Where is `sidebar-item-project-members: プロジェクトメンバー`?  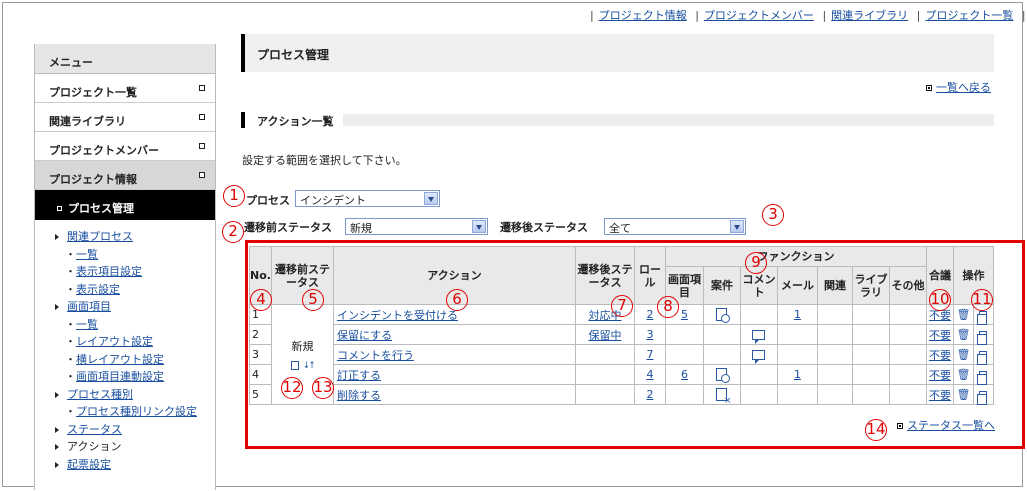 sidebar-item-project-members: プロジェクトメンバー is located at coordinates (125, 146).